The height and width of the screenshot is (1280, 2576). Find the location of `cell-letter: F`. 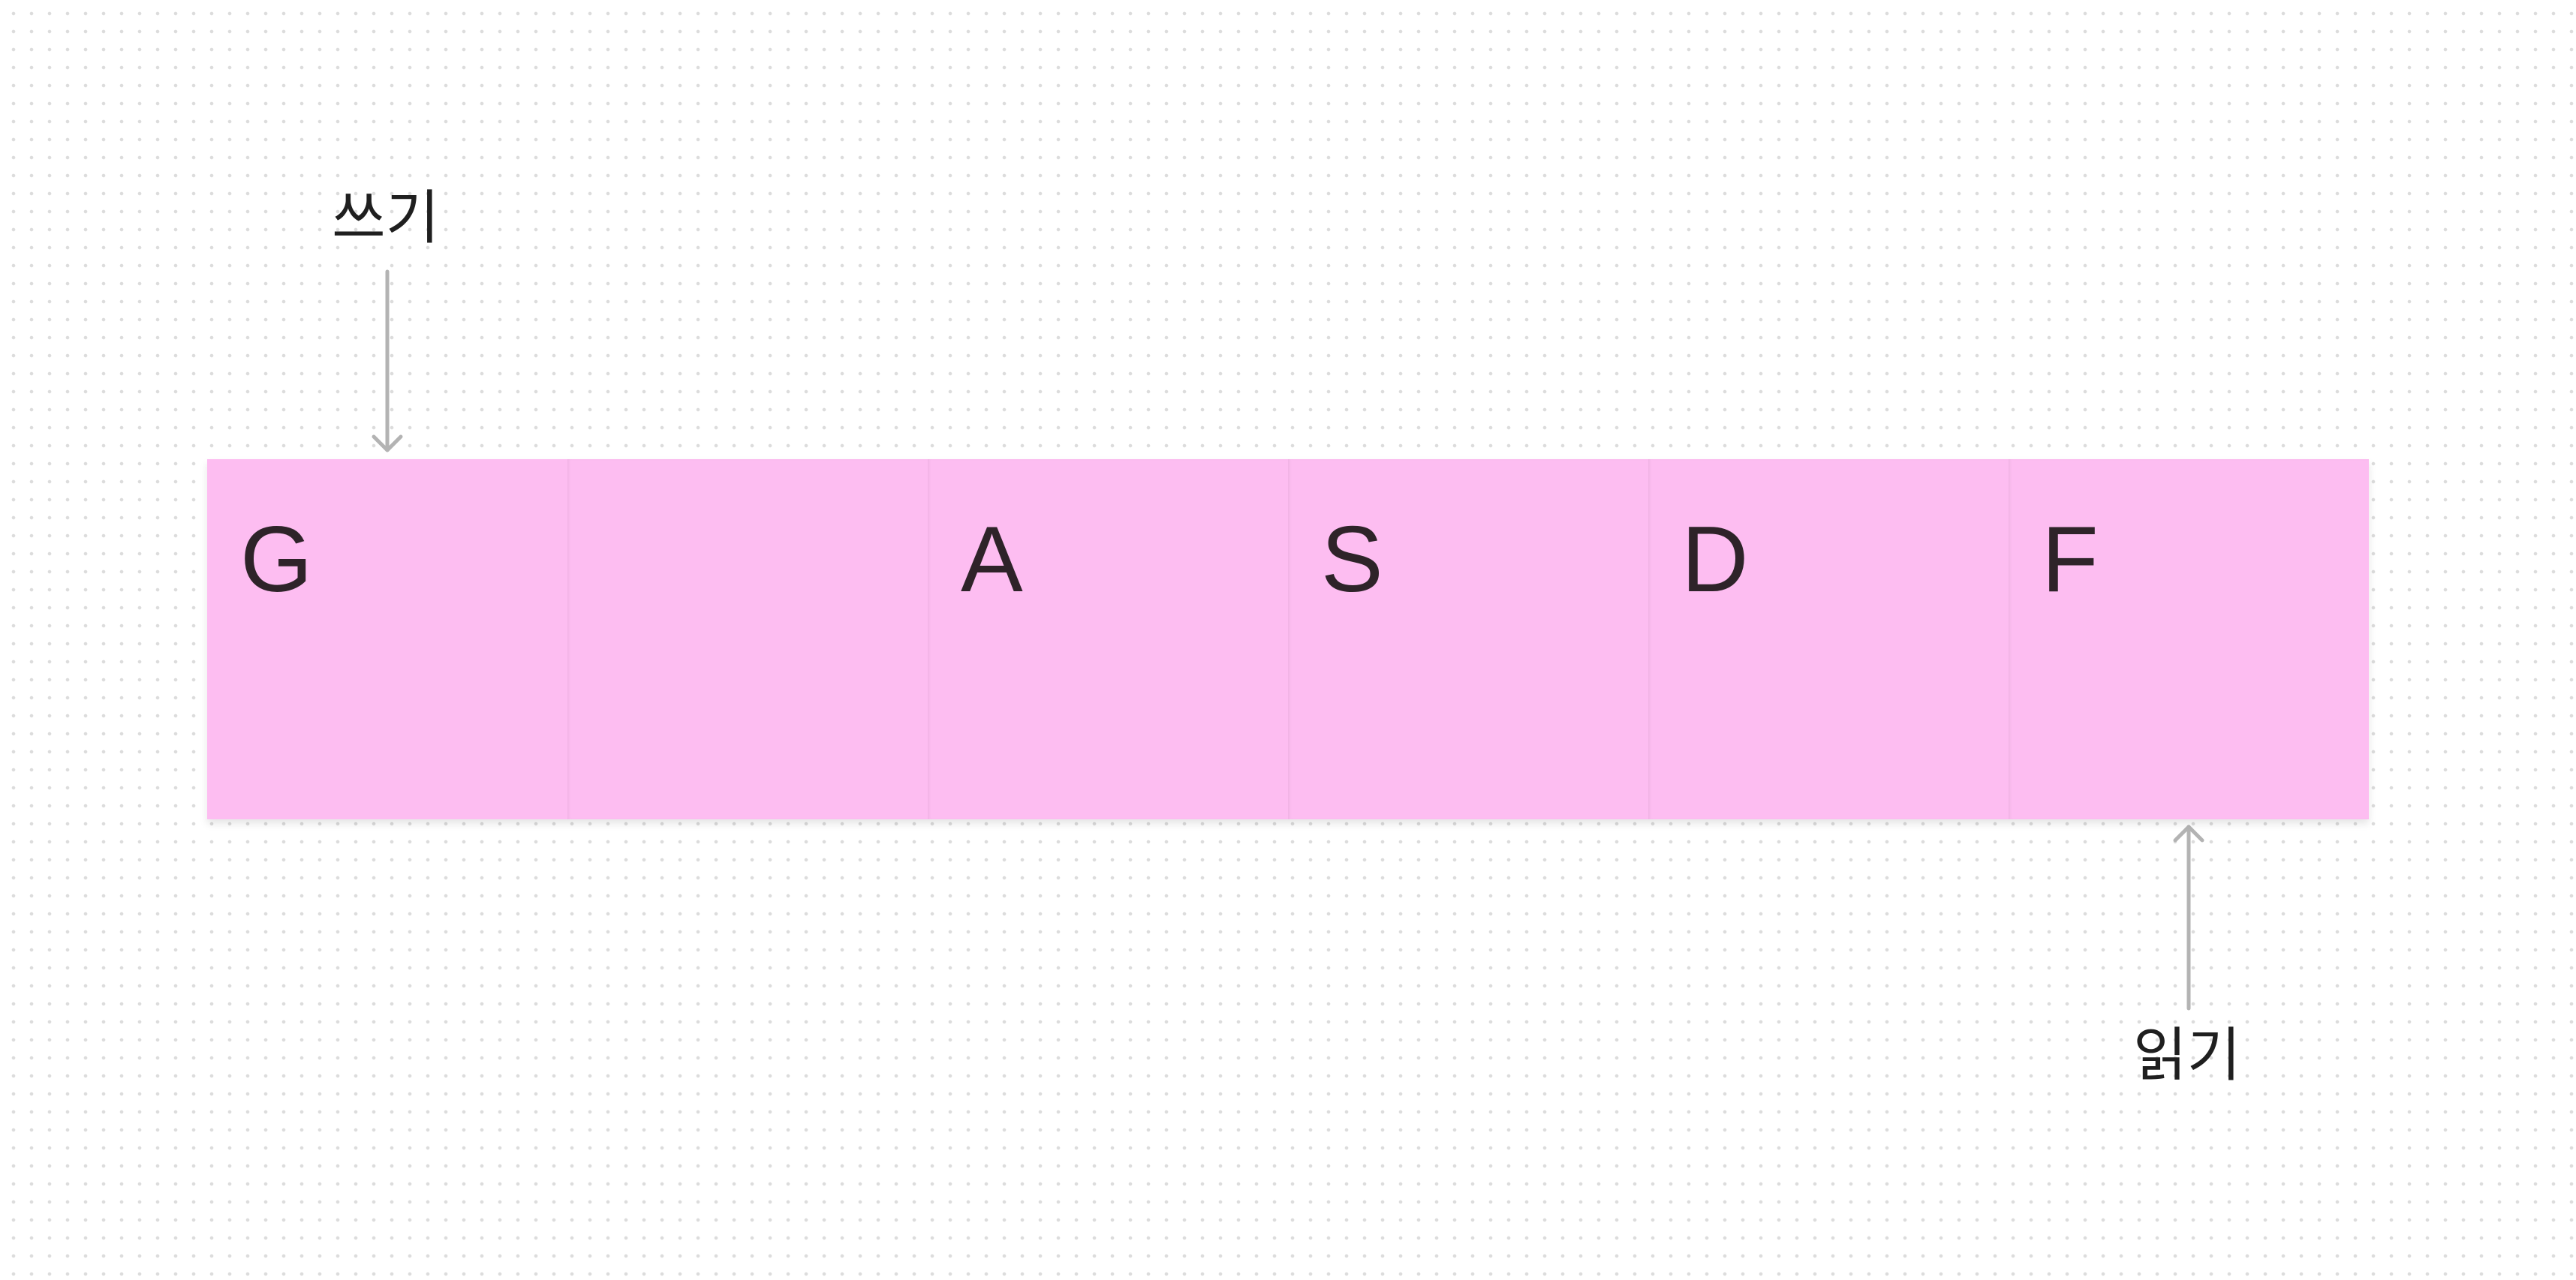

cell-letter: F is located at coordinates (2070, 559).